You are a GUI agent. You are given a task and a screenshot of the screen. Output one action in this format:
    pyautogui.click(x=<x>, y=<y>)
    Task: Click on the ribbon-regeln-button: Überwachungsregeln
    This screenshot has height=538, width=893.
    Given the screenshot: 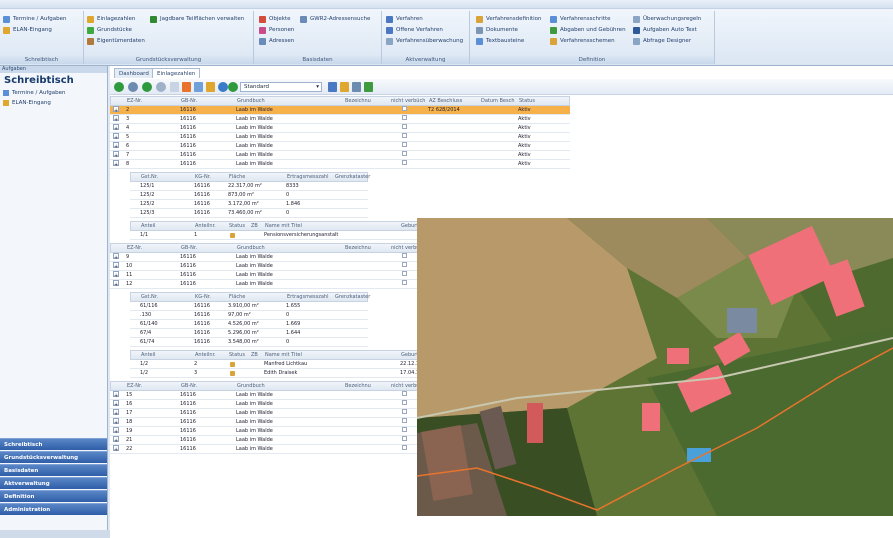 What is the action you would take?
    pyautogui.click(x=667, y=19)
    